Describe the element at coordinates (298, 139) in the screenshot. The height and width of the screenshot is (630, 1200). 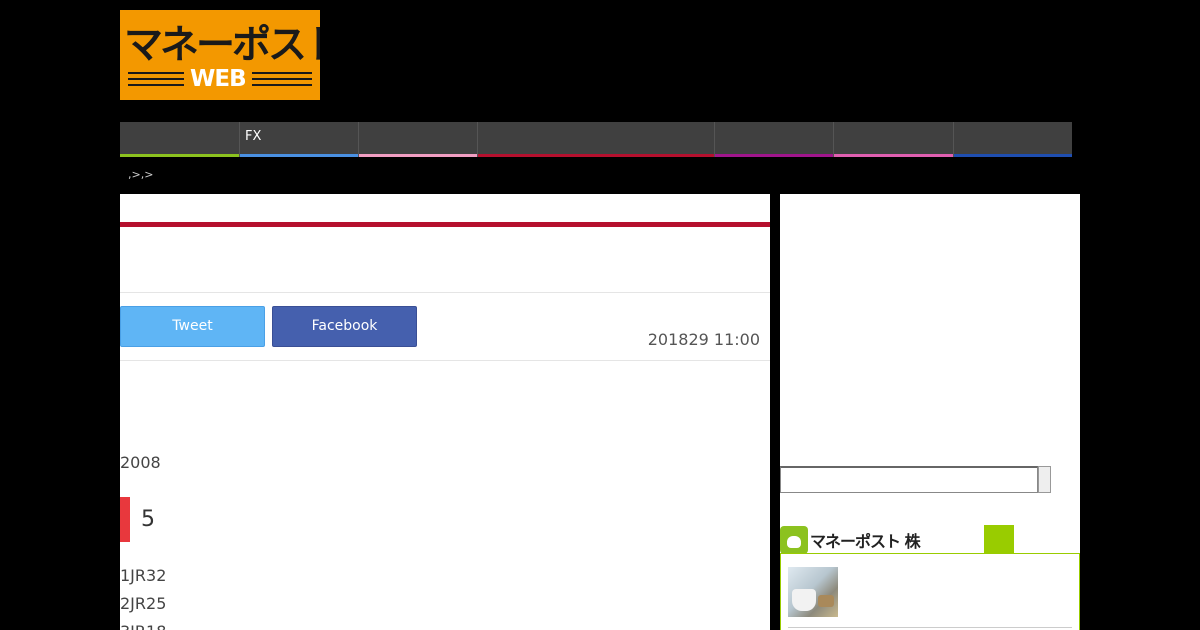
I see `nav-item-fx: FX` at that location.